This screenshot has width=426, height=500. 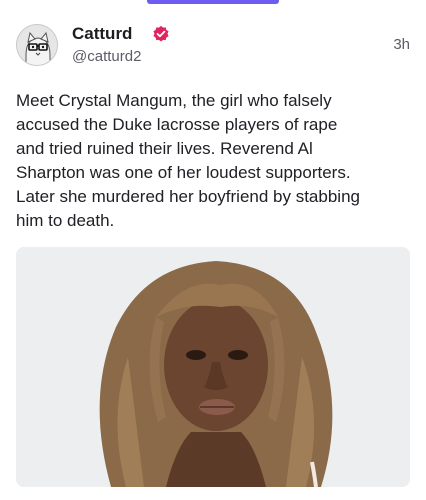 I want to click on cat-avatar-icon, so click(x=37, y=45).